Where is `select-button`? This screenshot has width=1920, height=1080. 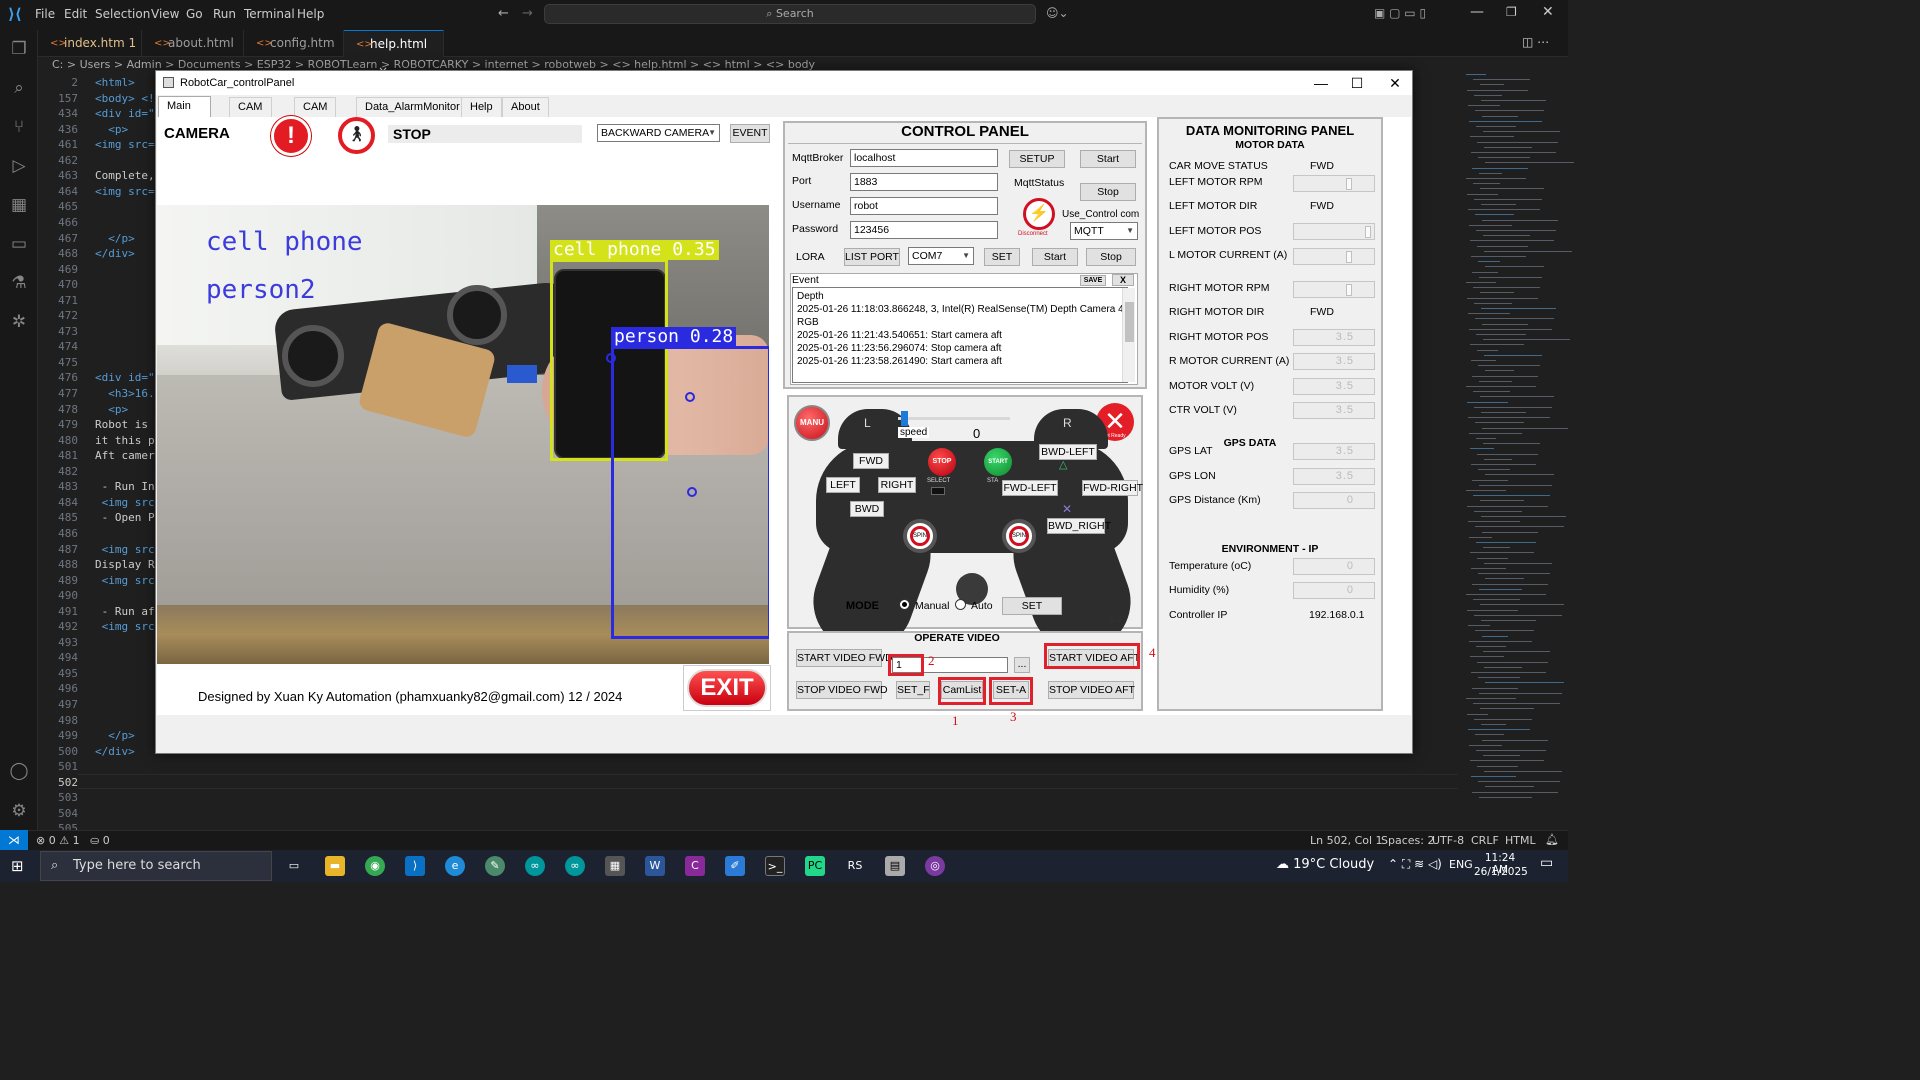 select-button is located at coordinates (938, 491).